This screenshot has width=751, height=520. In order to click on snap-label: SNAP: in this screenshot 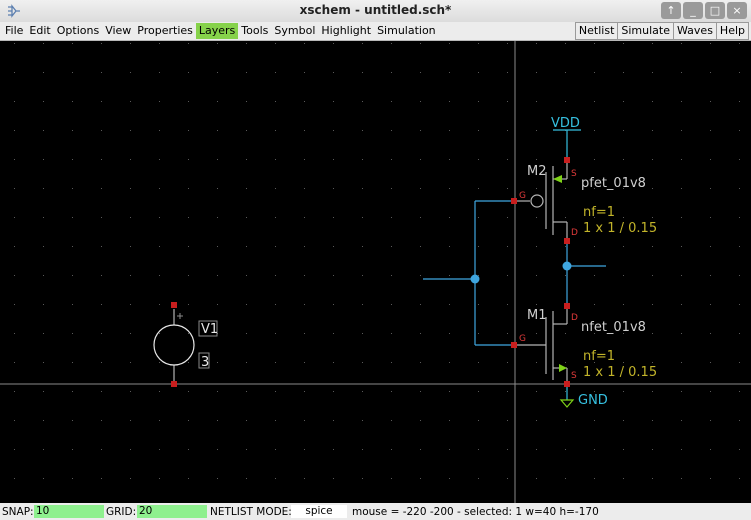, I will do `click(18, 512)`.